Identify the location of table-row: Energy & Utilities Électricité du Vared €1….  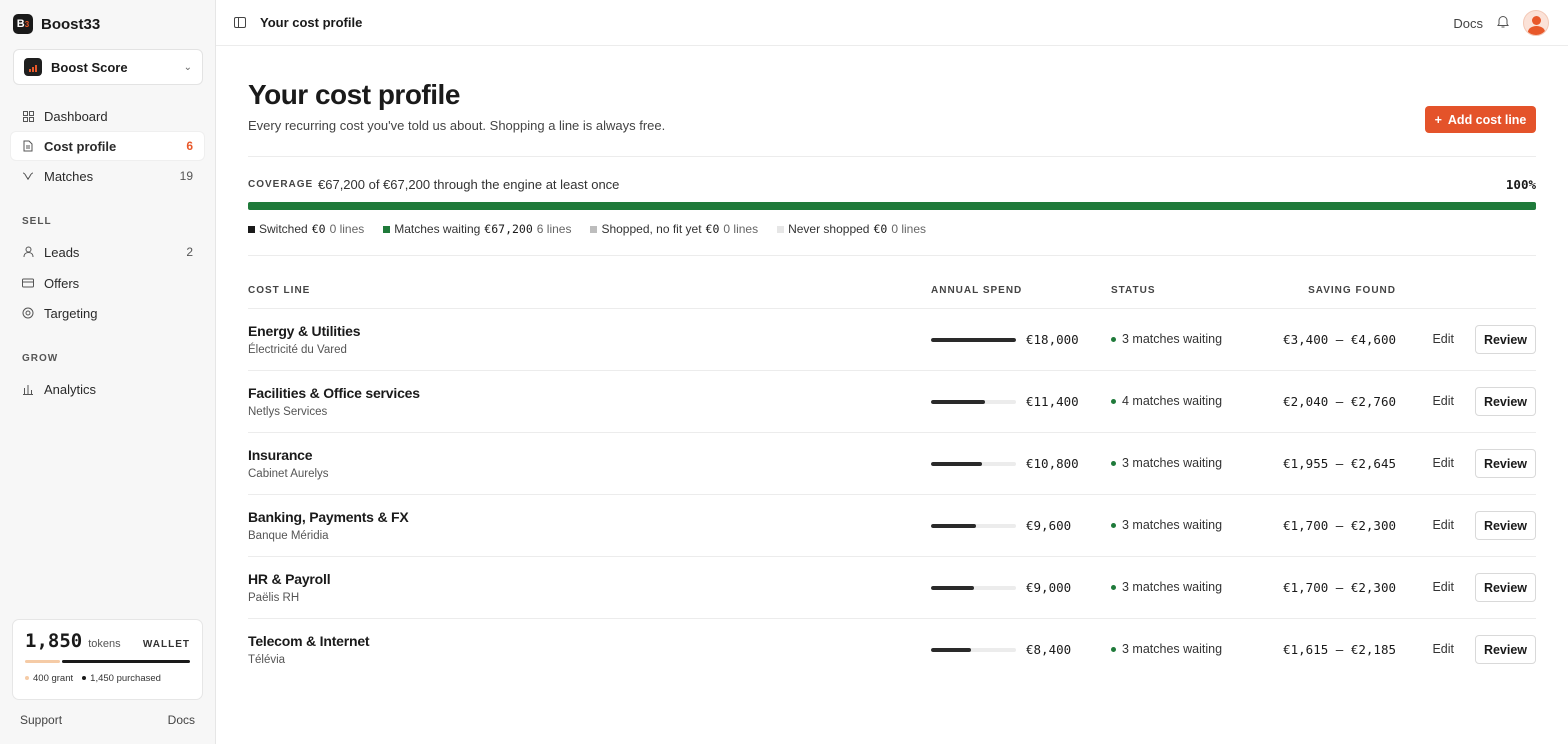
(892, 339).